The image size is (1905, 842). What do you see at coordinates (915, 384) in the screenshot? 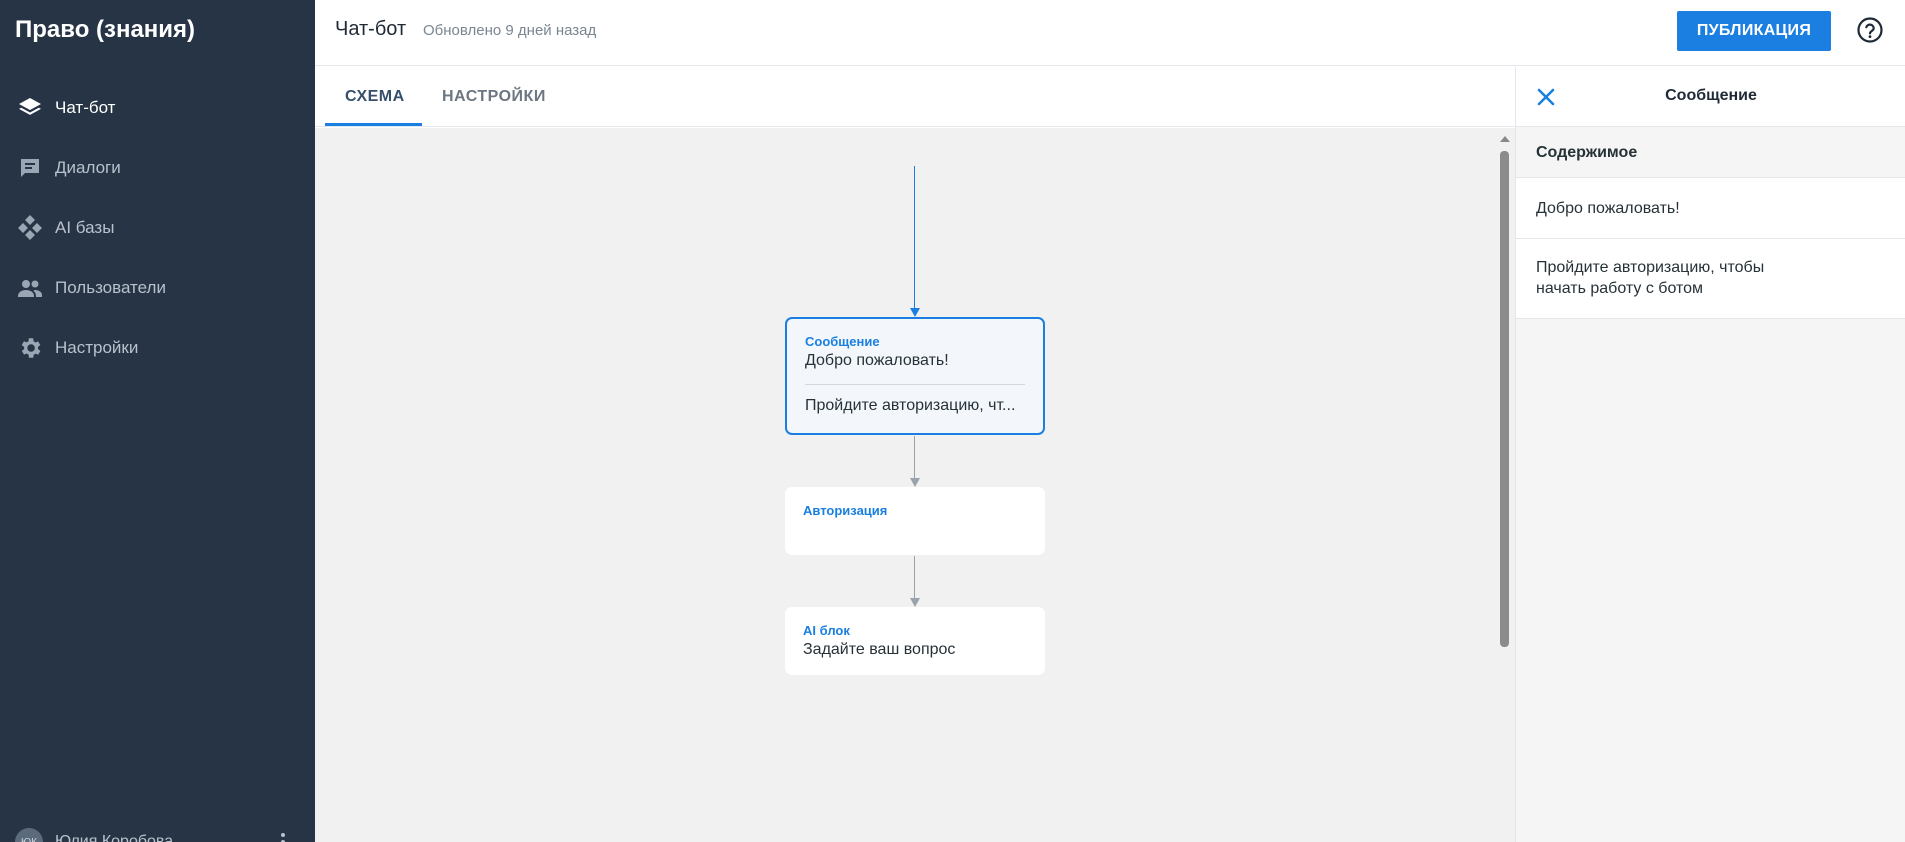
I see `node-divider` at bounding box center [915, 384].